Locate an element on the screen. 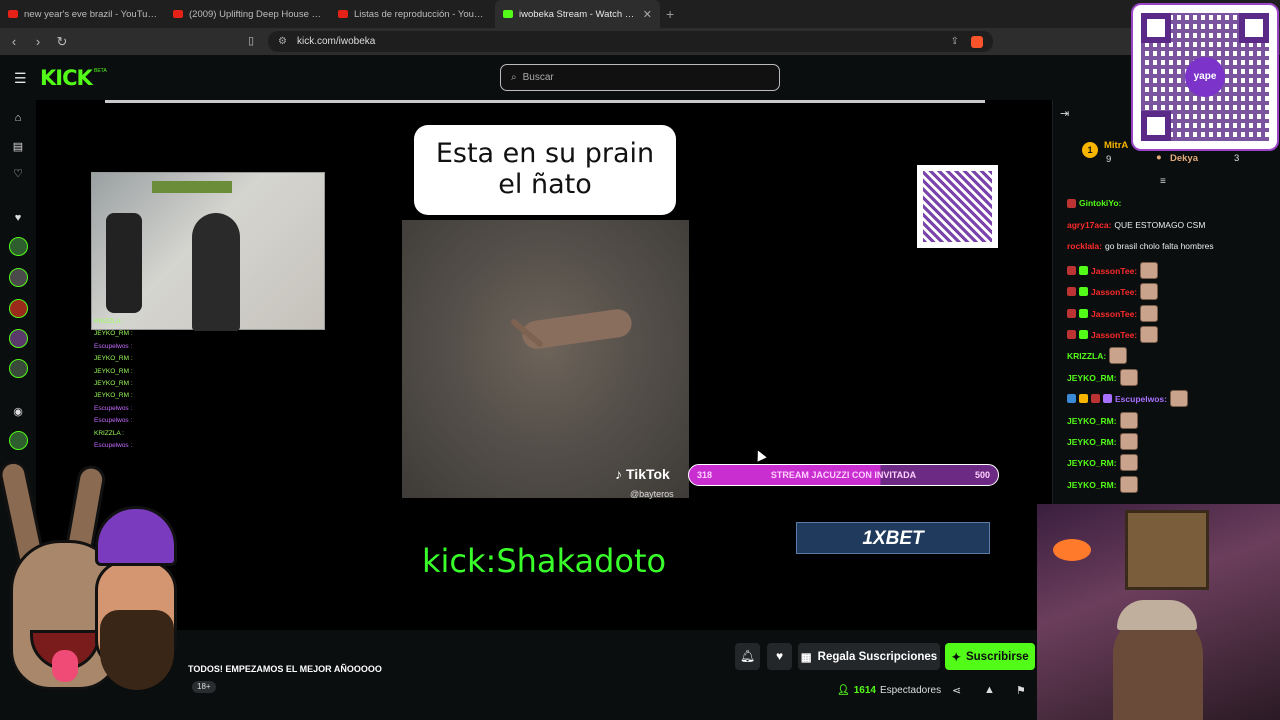  bell-icon: 🔔︎ is located at coordinates (747, 656).